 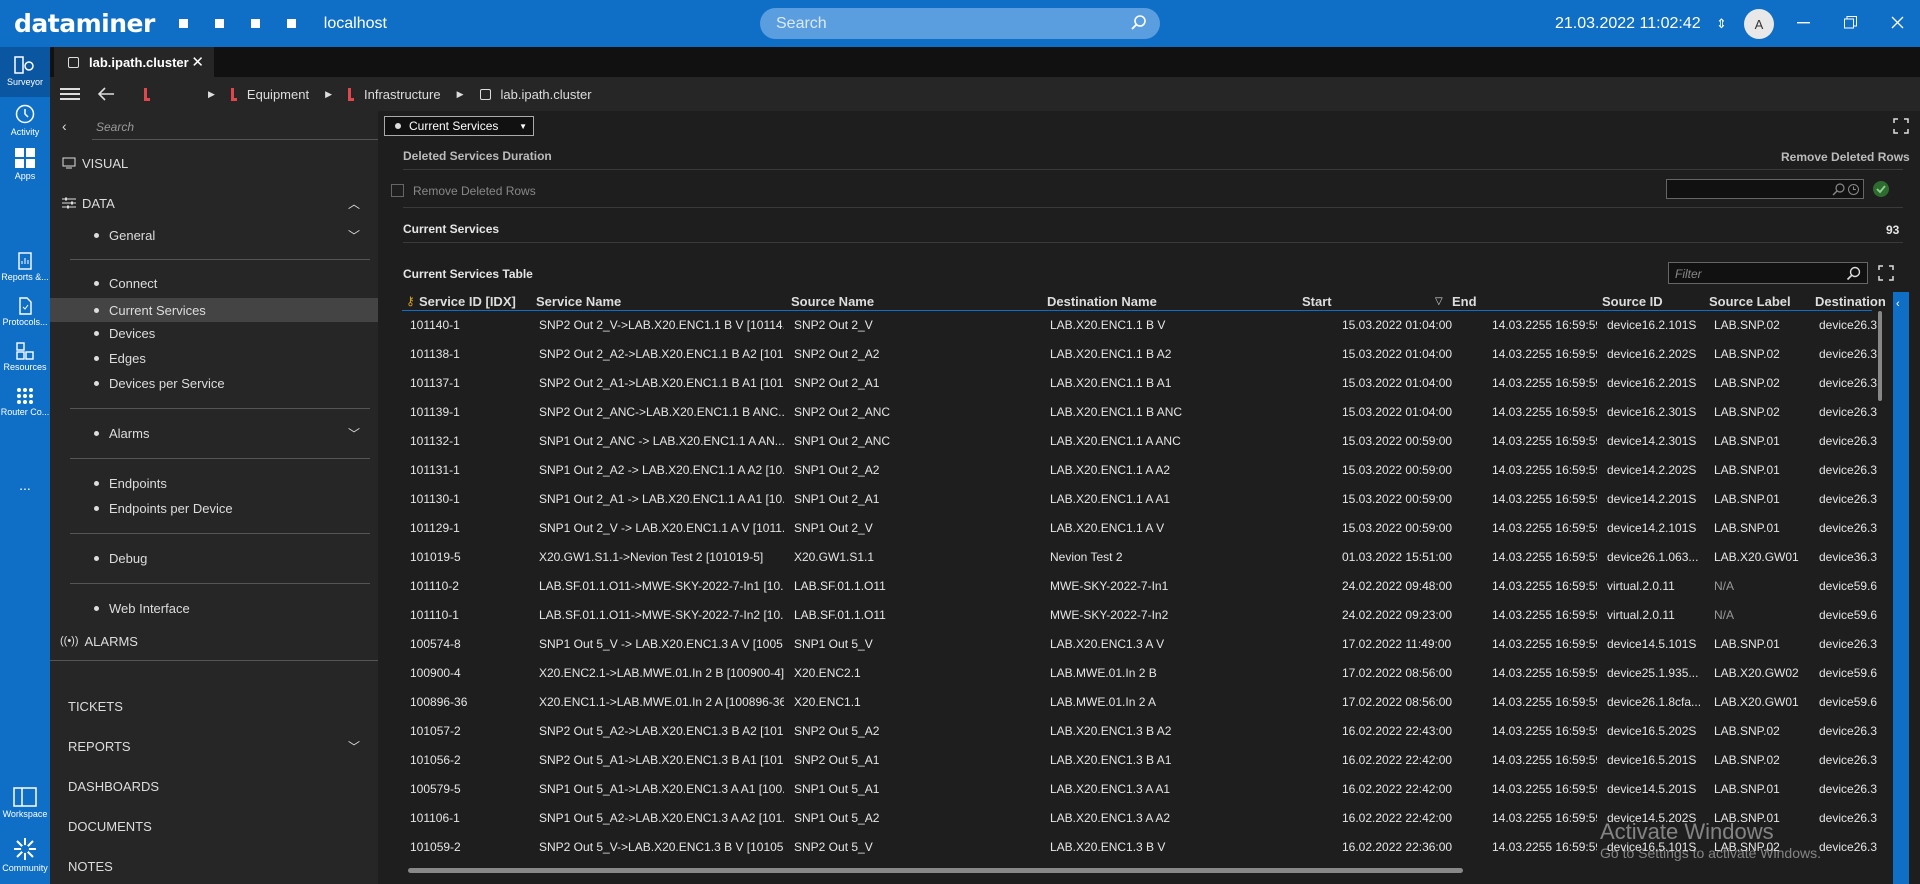 What do you see at coordinates (70, 94) in the screenshot?
I see `hamburger-icon` at bounding box center [70, 94].